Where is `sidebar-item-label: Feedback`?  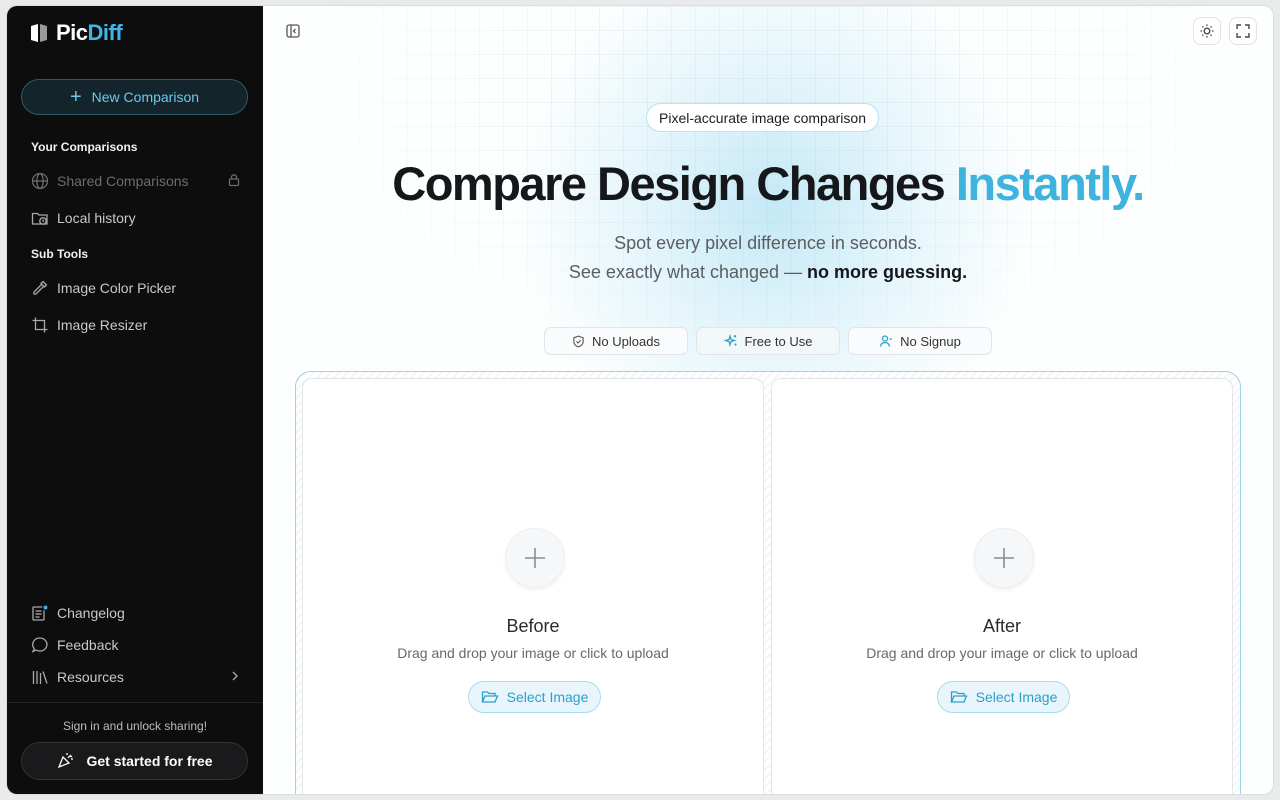
sidebar-item-label: Feedback is located at coordinates (88, 645).